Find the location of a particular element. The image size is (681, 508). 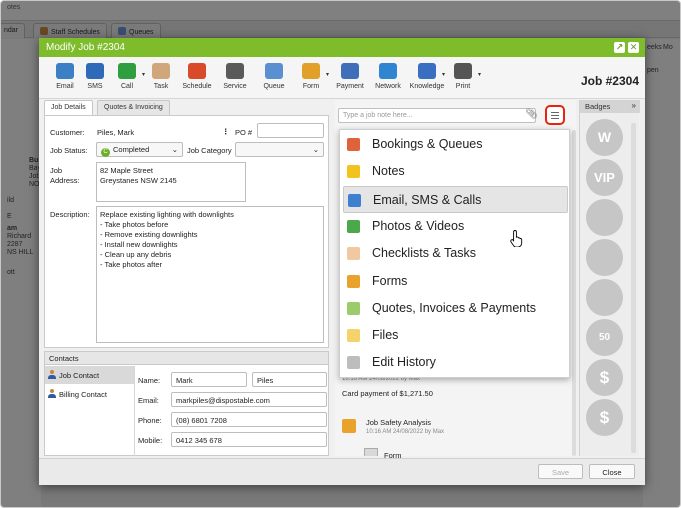

filter-menu-item: Files is located at coordinates (454, 335).